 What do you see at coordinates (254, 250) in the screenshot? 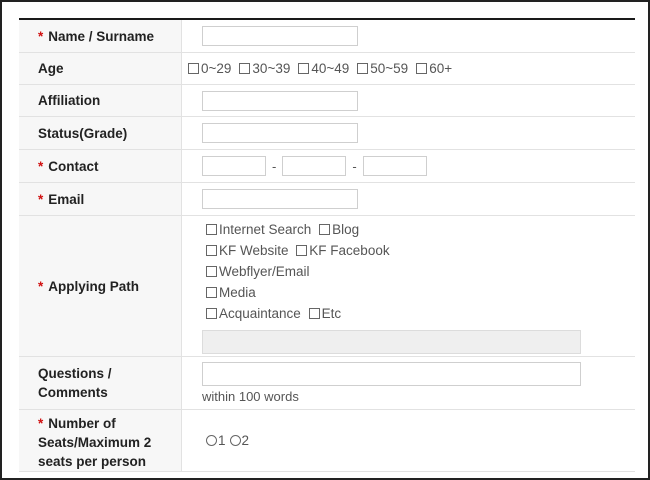
I see `path-option-label: KF Website` at bounding box center [254, 250].